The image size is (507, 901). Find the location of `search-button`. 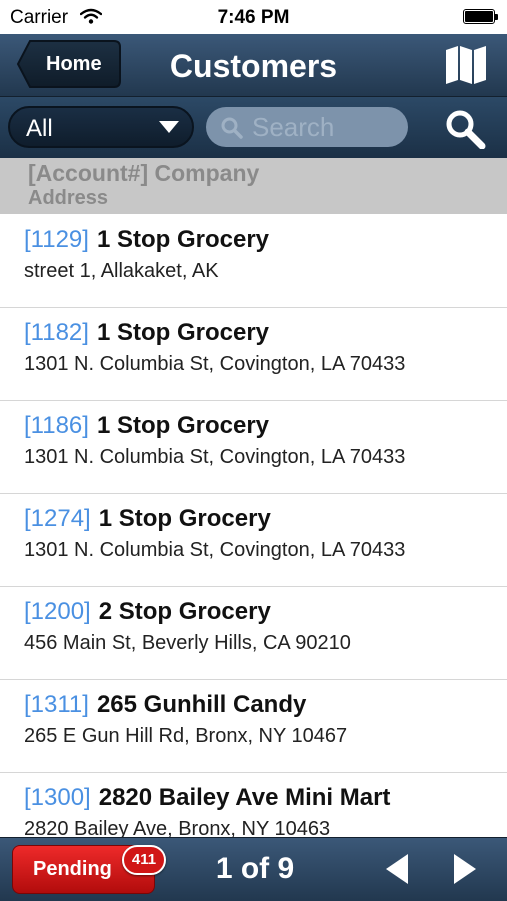

search-button is located at coordinates (465, 131).